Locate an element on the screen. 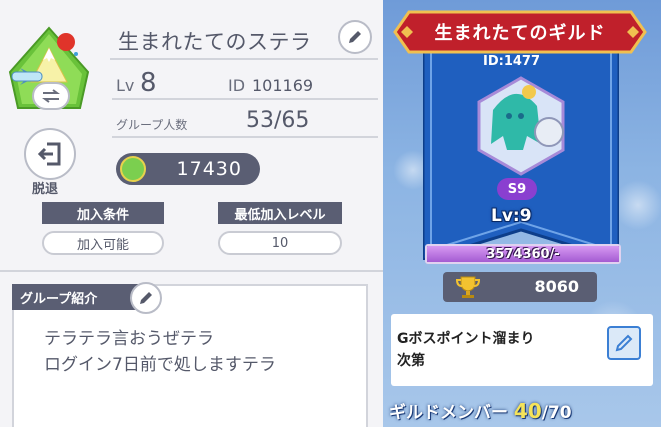 This screenshot has height=427, width=661. exp-text: 3574360/- is located at coordinates (523, 254).